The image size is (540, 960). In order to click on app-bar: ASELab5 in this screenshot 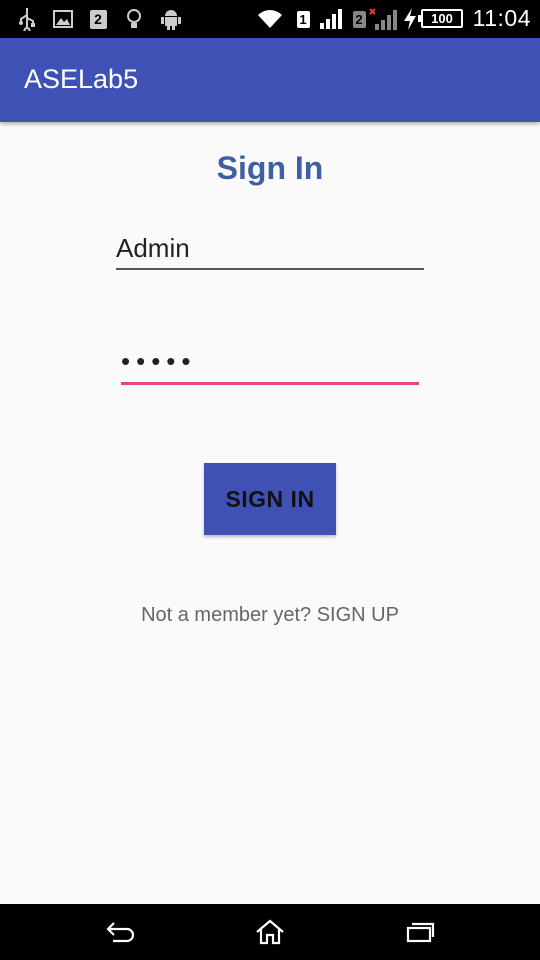, I will do `click(270, 80)`.